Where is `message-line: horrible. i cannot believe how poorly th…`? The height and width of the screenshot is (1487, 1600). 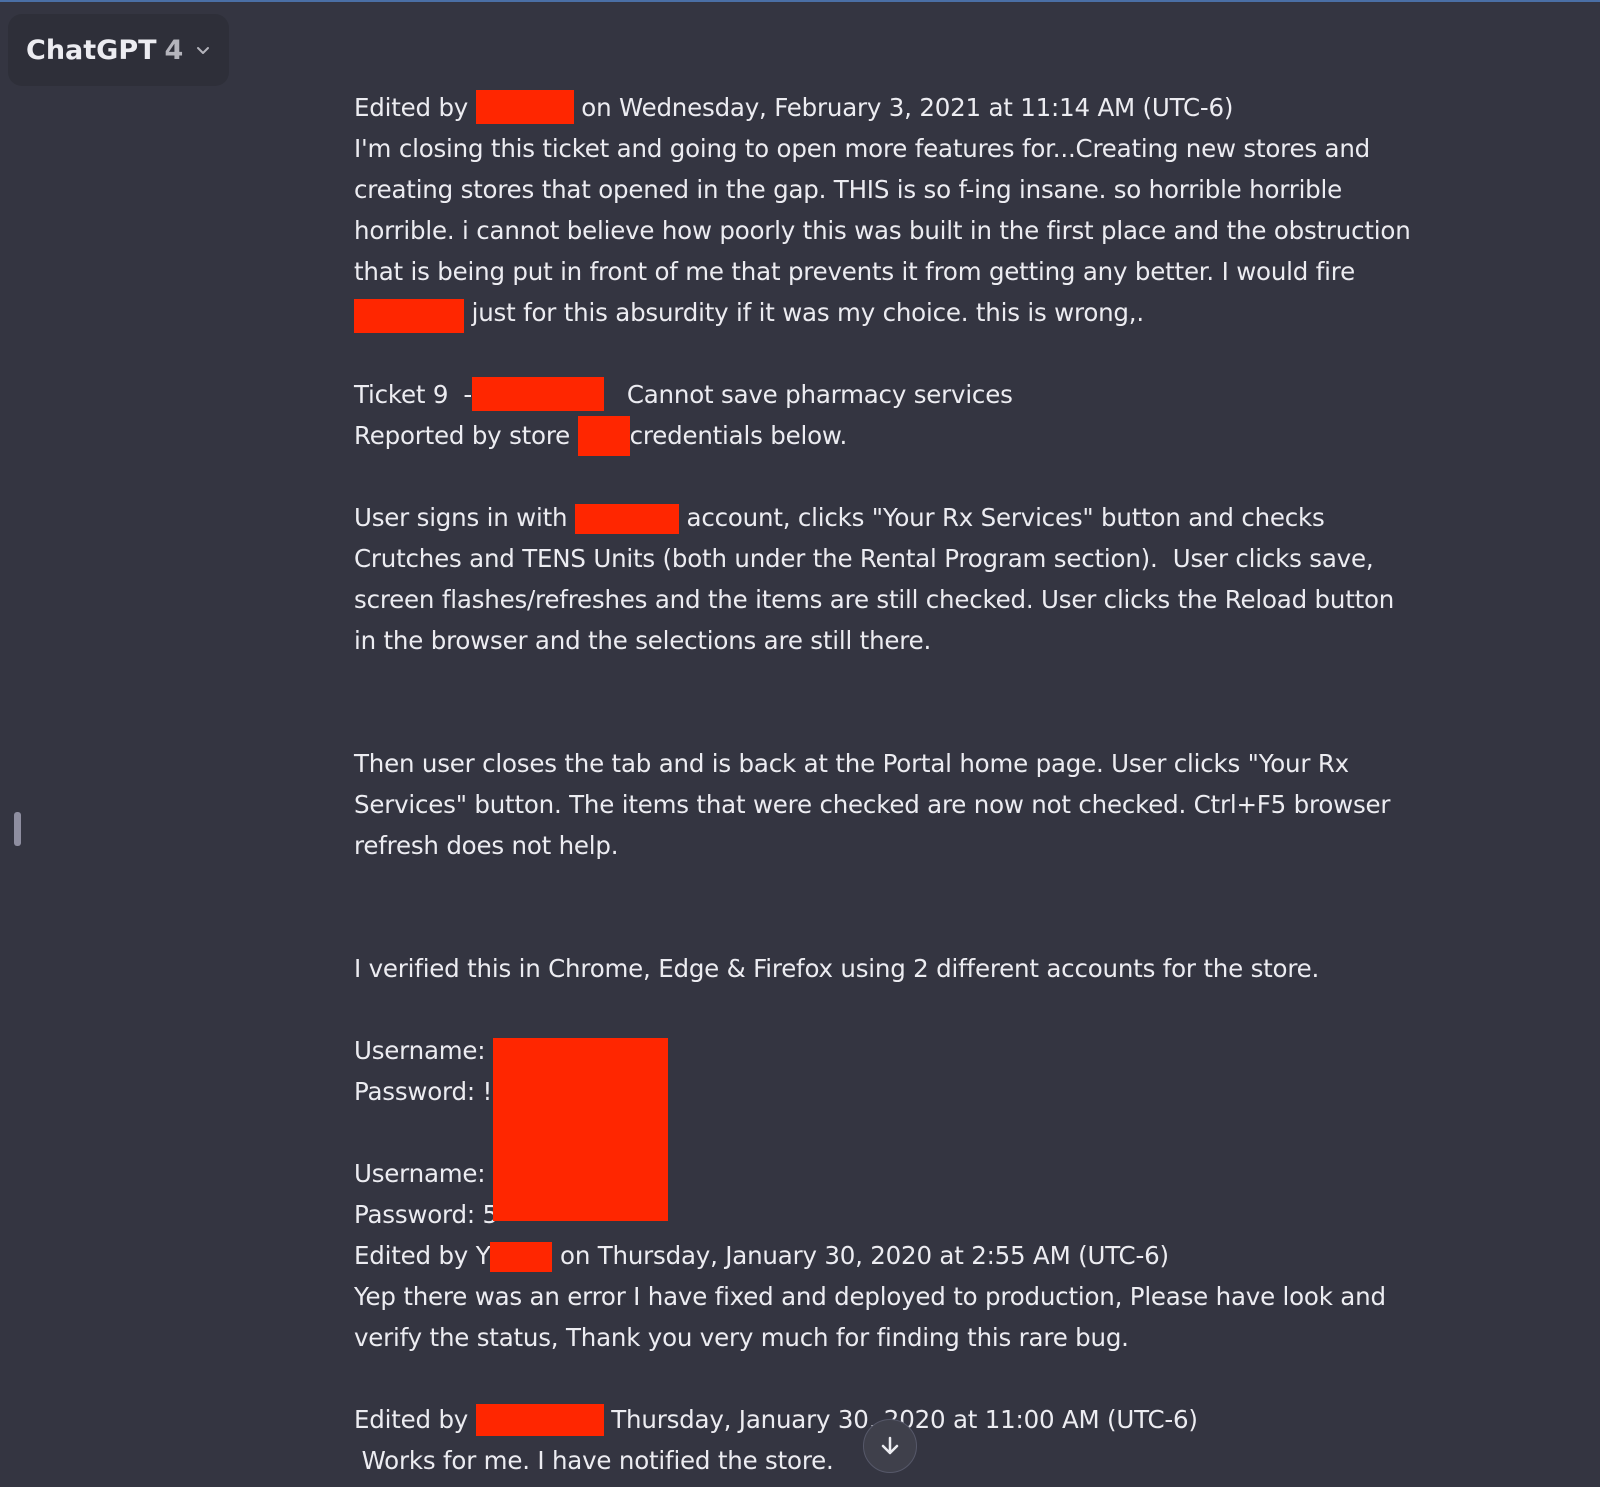
message-line: horrible. i cannot believe how poorly th… is located at coordinates (882, 230).